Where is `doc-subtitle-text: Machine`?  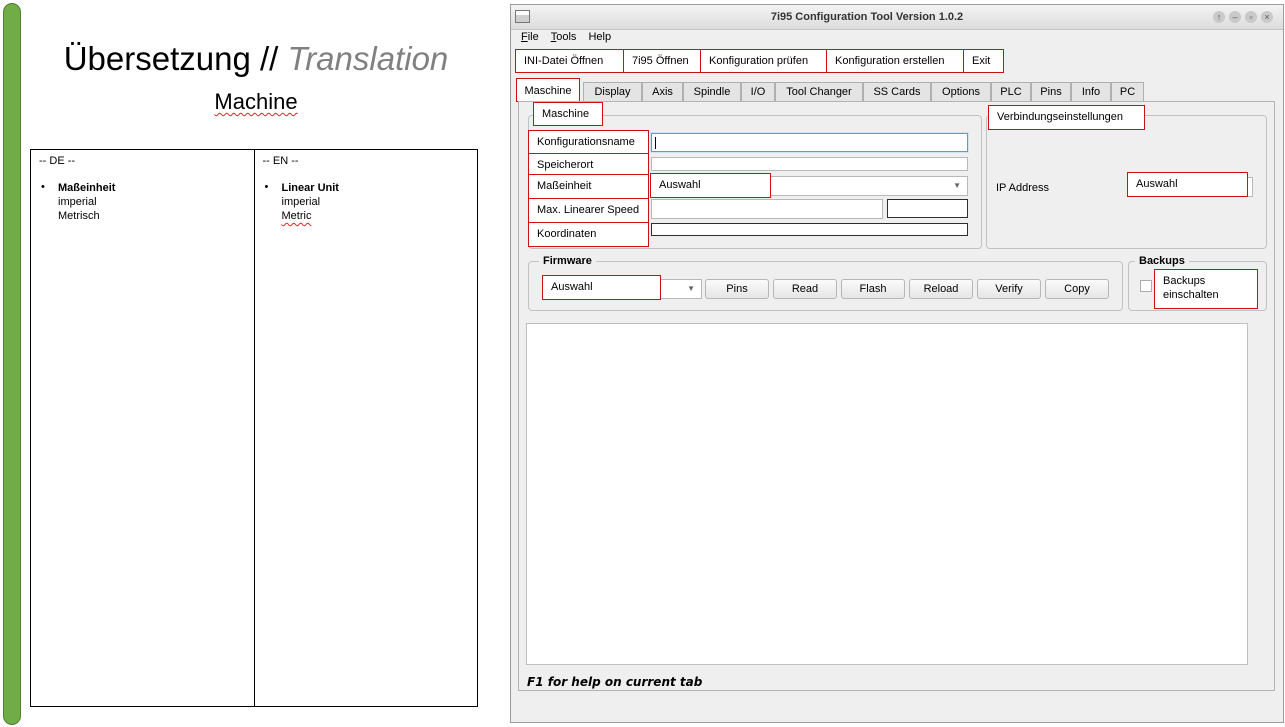
doc-subtitle-text: Machine is located at coordinates (256, 101).